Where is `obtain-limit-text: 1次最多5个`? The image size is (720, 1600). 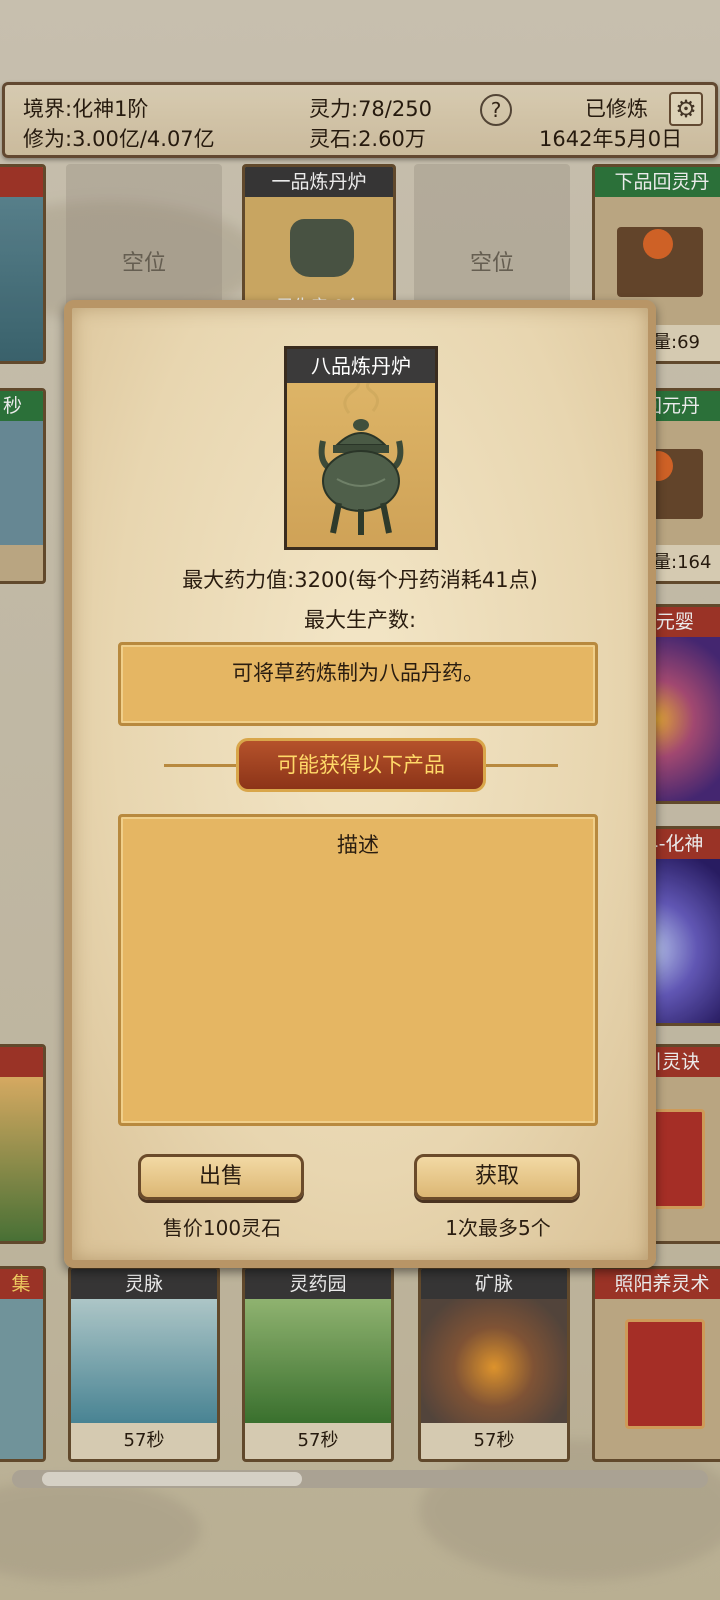
obtain-limit-text: 1次最多5个 is located at coordinates (498, 1228).